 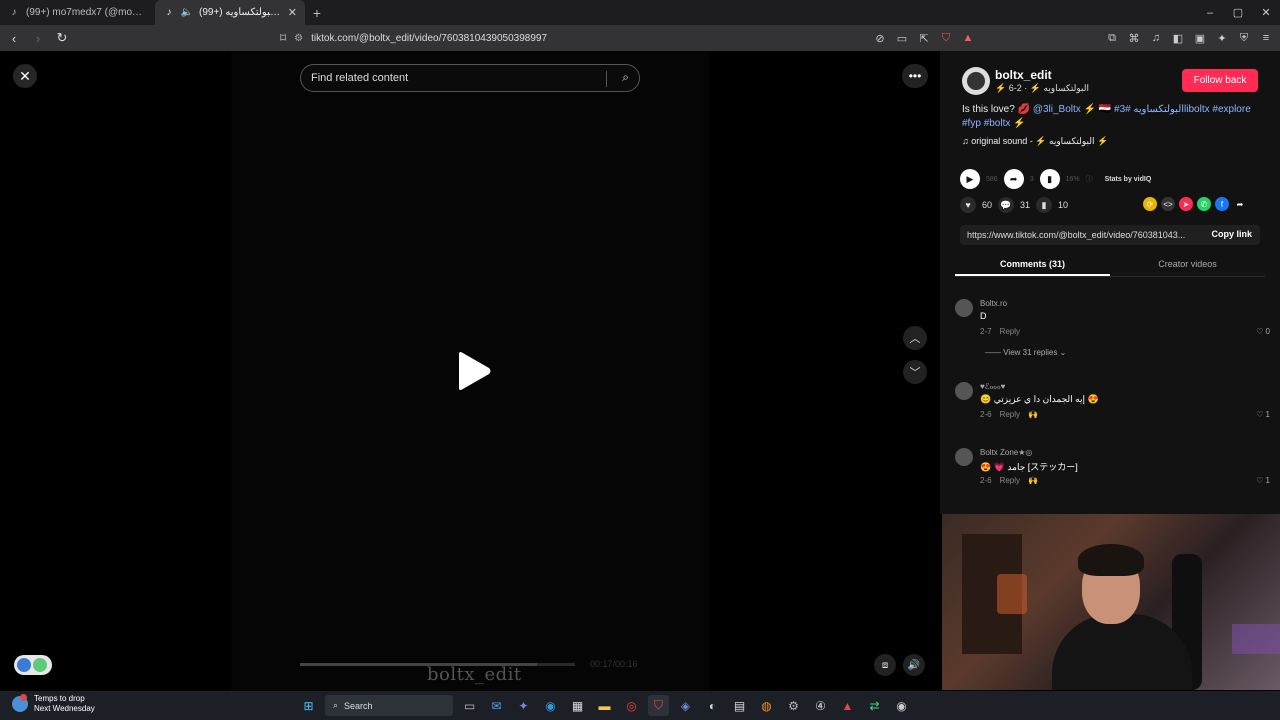 What do you see at coordinates (993, 303) in the screenshot?
I see `comment-author: Boltx.ro` at bounding box center [993, 303].